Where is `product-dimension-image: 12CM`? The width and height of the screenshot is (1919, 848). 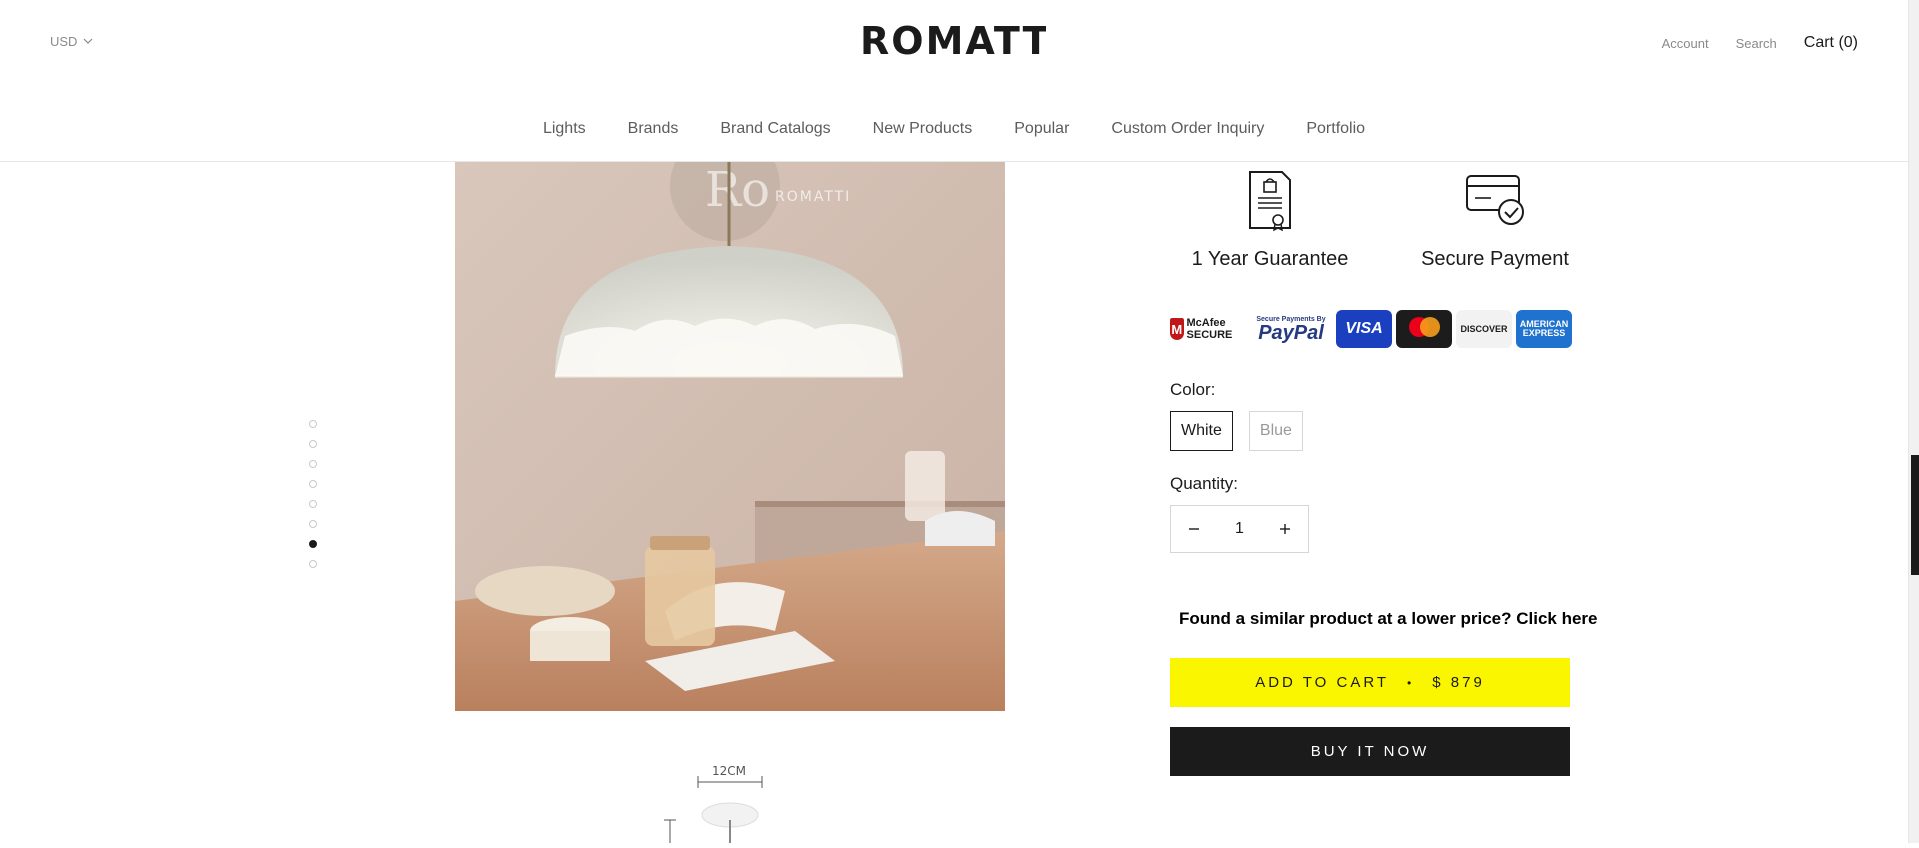 product-dimension-image: 12CM is located at coordinates (715, 801).